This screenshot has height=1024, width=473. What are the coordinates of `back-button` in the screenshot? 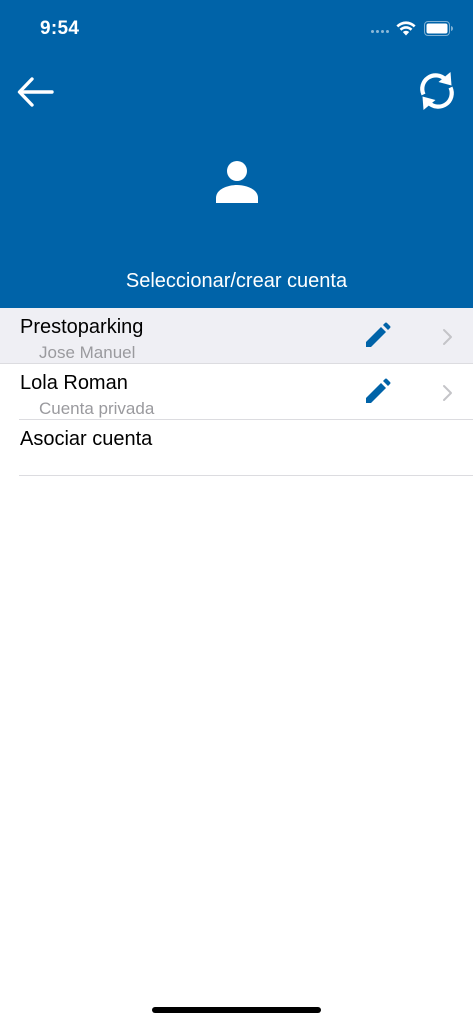 It's located at (36, 92).